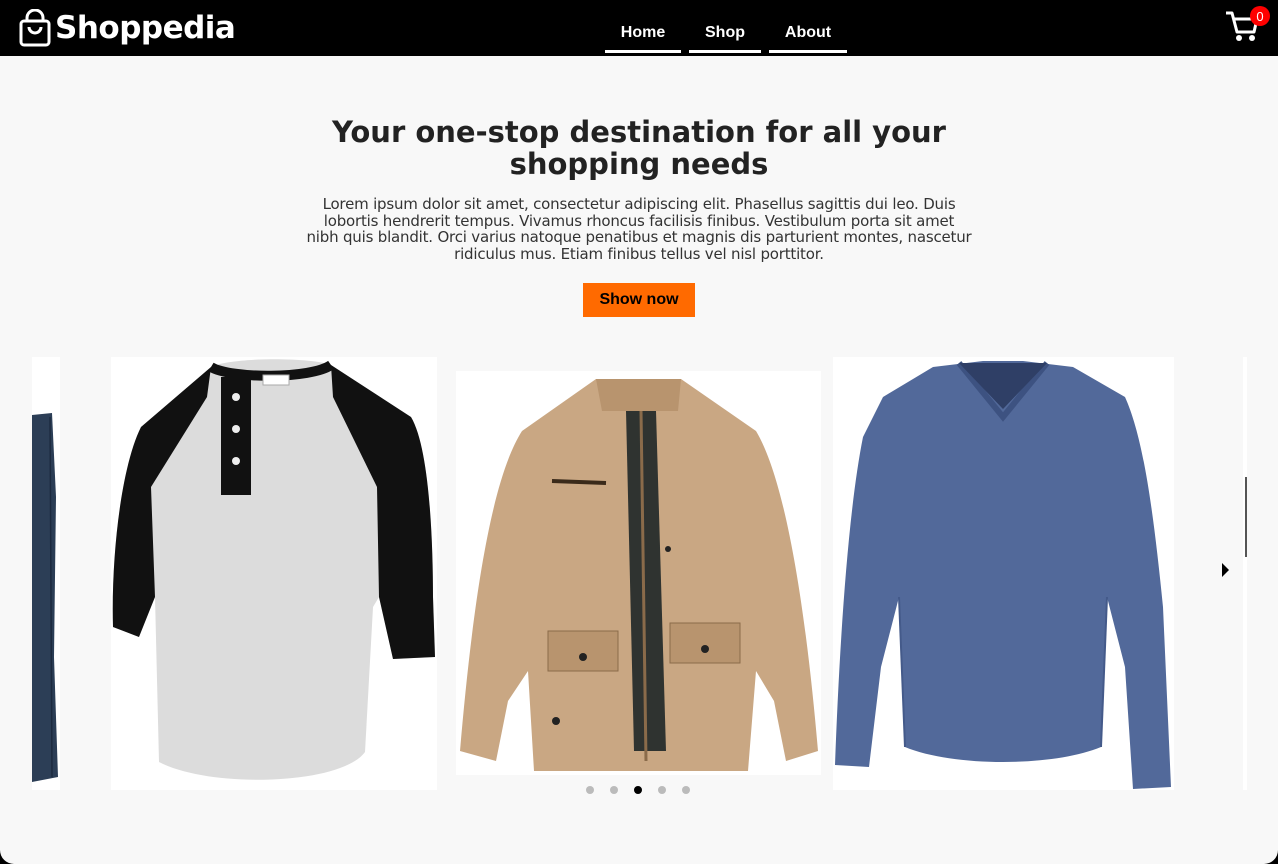 The height and width of the screenshot is (864, 1278). I want to click on main-nav: Home Shop About, so click(730, 28).